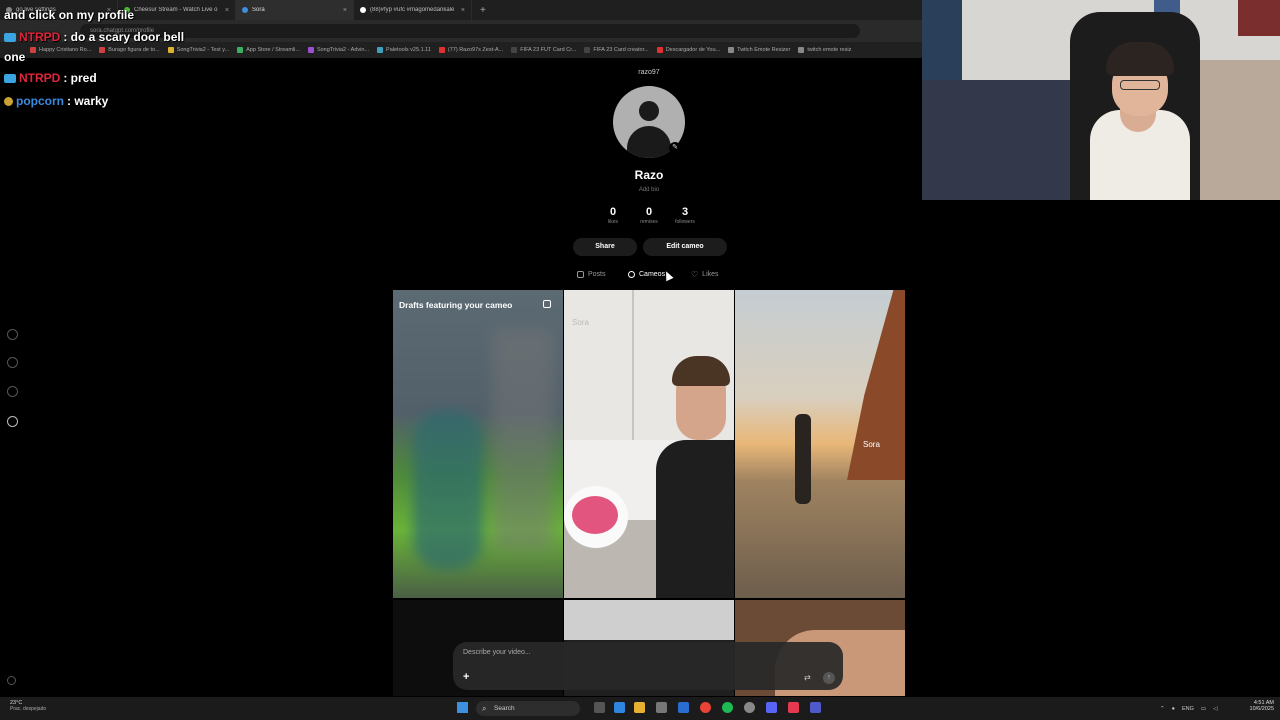  What do you see at coordinates (675, 148) in the screenshot?
I see `edit-avatar-icon: ✎` at bounding box center [675, 148].